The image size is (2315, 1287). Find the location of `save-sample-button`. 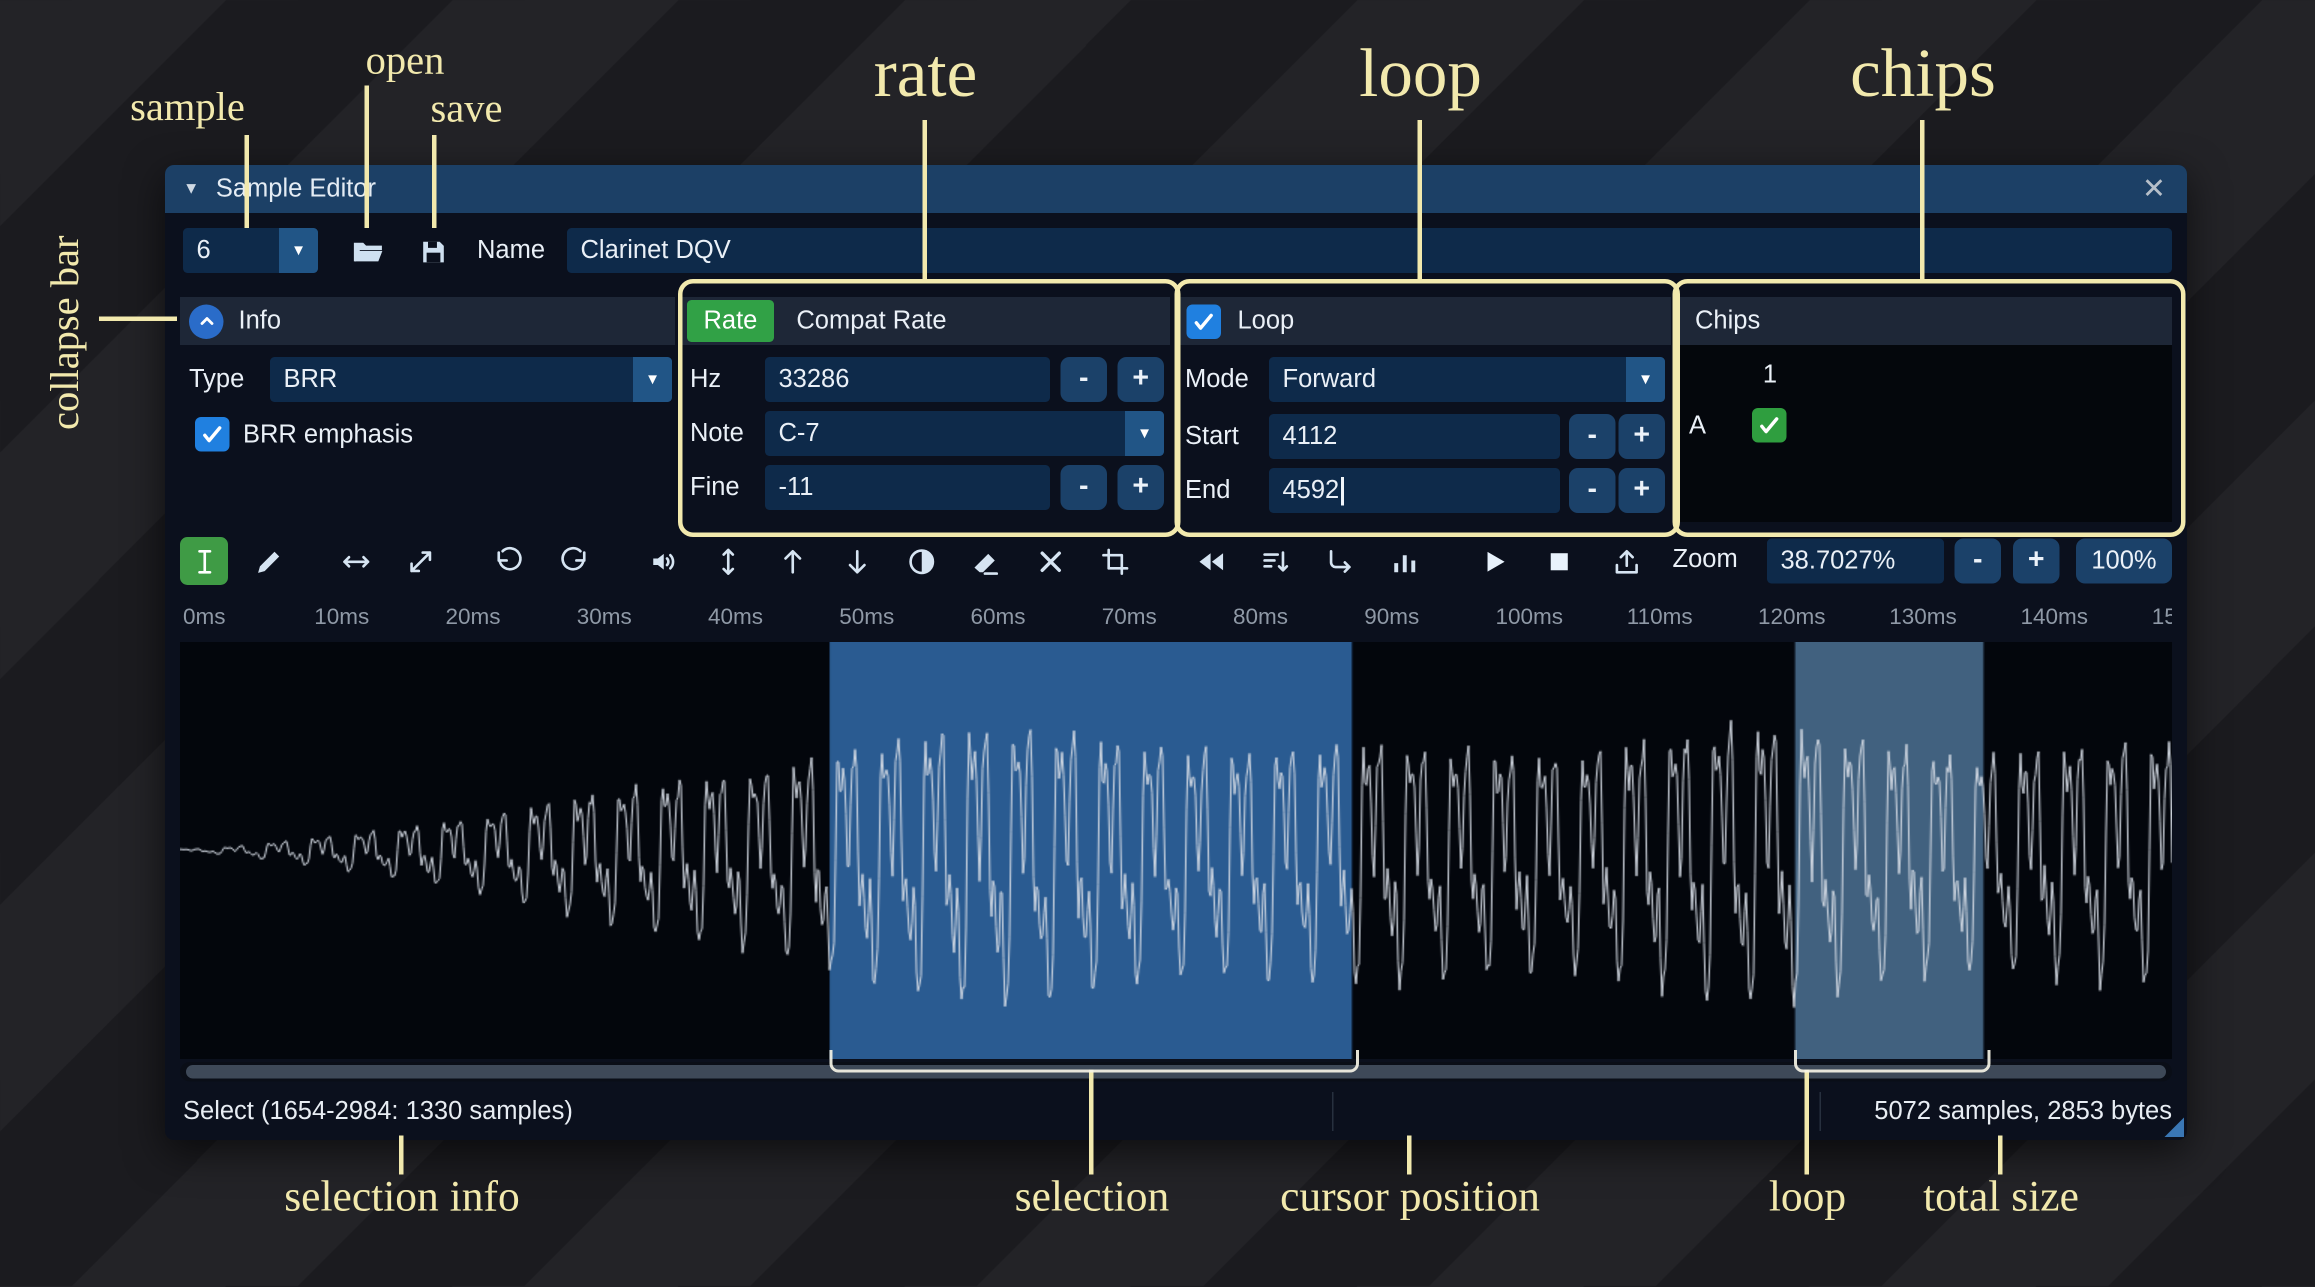

save-sample-button is located at coordinates (433, 252).